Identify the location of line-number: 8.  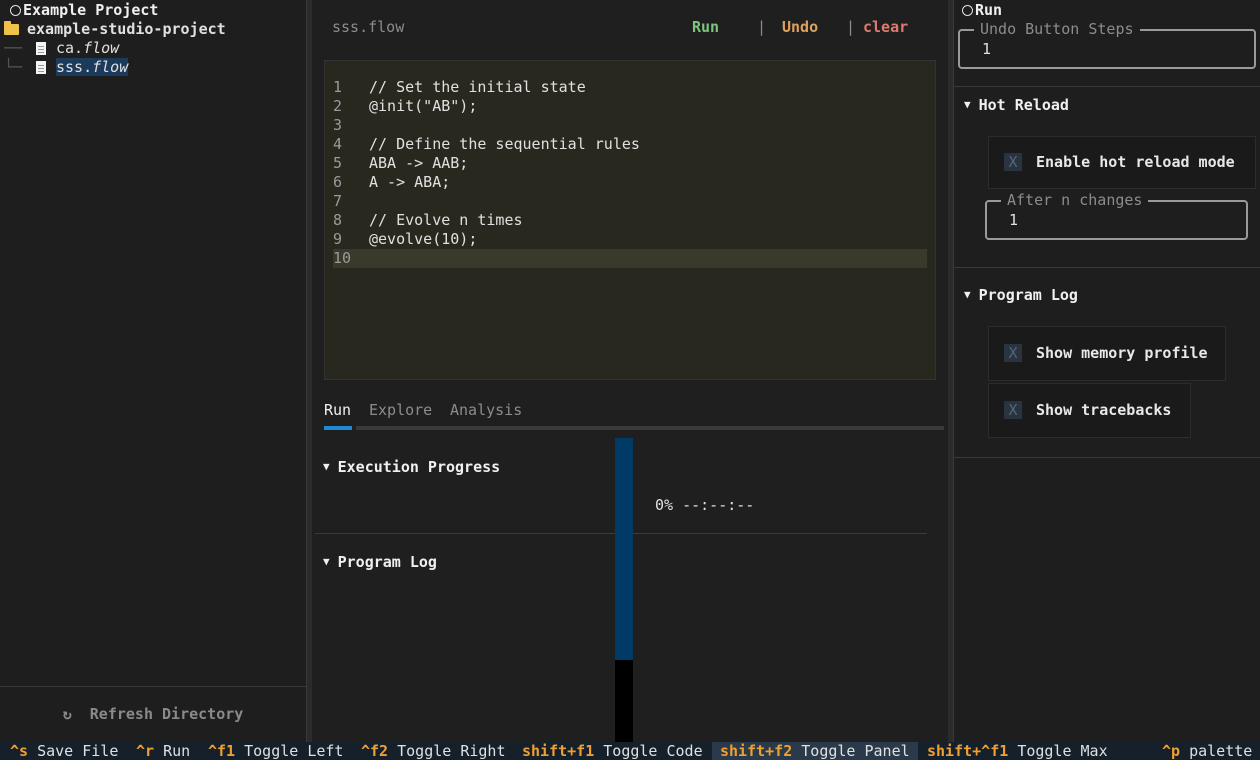
(338, 220).